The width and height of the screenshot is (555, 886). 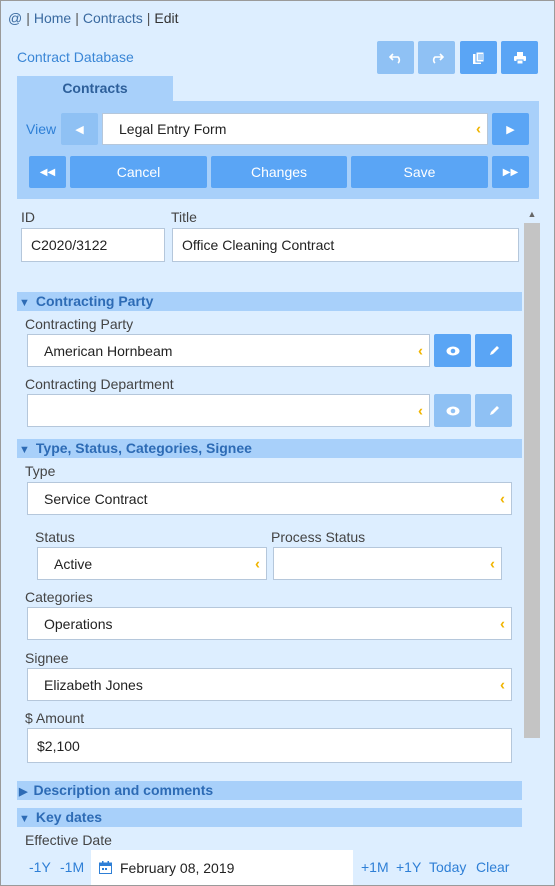 I want to click on minus-year-link: -1Y, so click(x=40, y=867).